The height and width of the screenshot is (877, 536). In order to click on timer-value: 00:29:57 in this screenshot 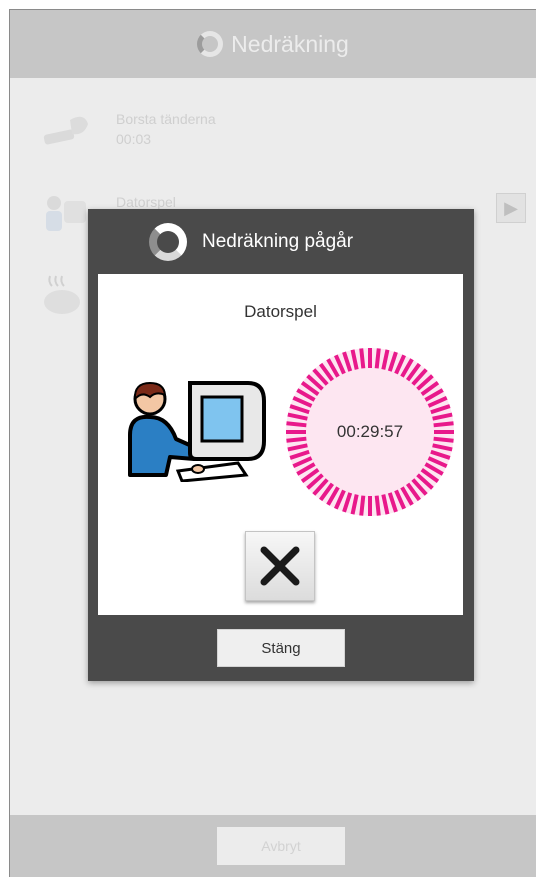, I will do `click(370, 431)`.